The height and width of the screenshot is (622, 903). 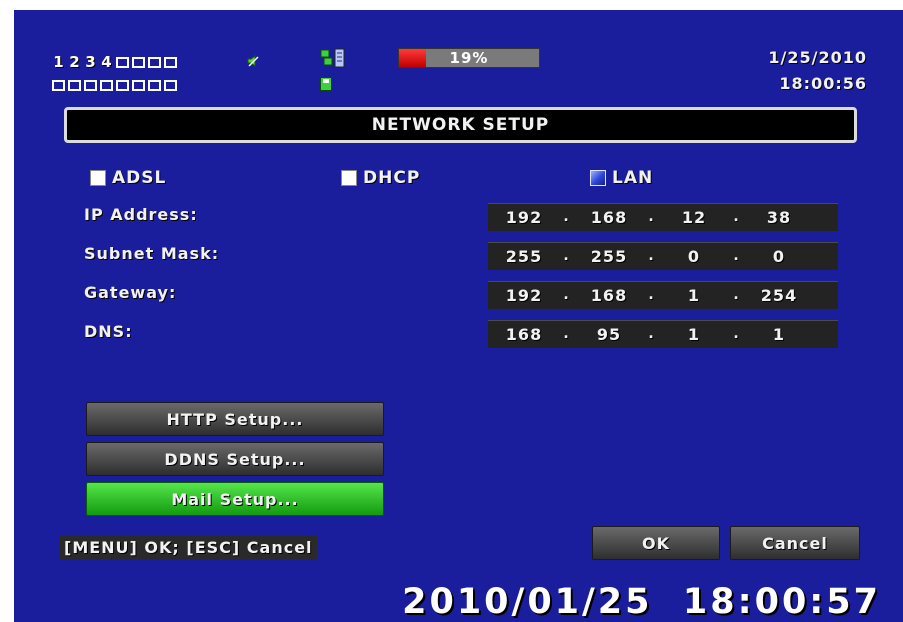 What do you see at coordinates (823, 83) in the screenshot?
I see `status-time: 18:00:56` at bounding box center [823, 83].